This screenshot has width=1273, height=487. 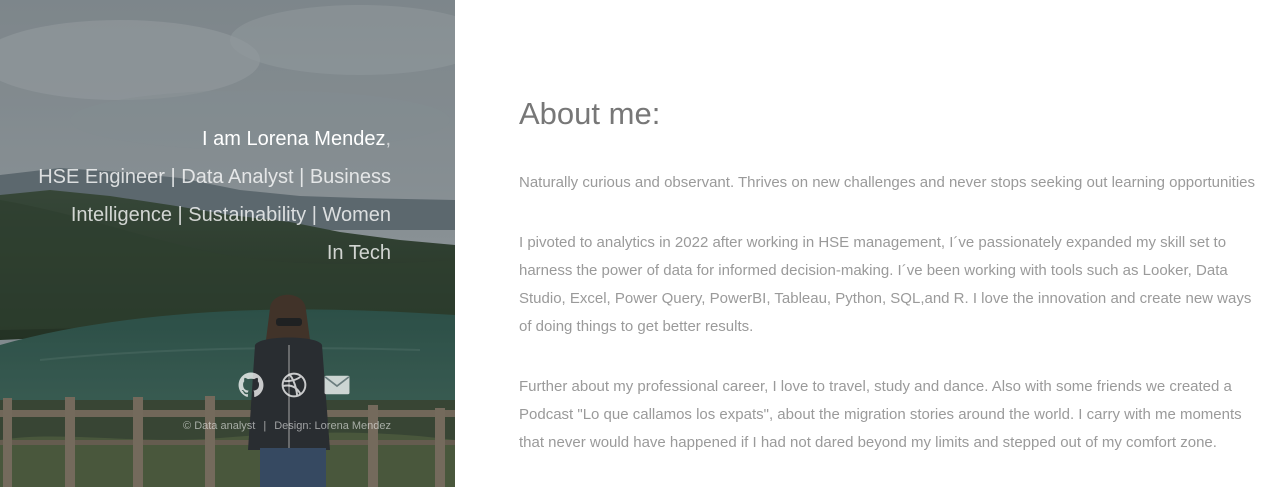 I want to click on footer-credit: © Data analyst | Design: Lorena Mendez, so click(x=287, y=426).